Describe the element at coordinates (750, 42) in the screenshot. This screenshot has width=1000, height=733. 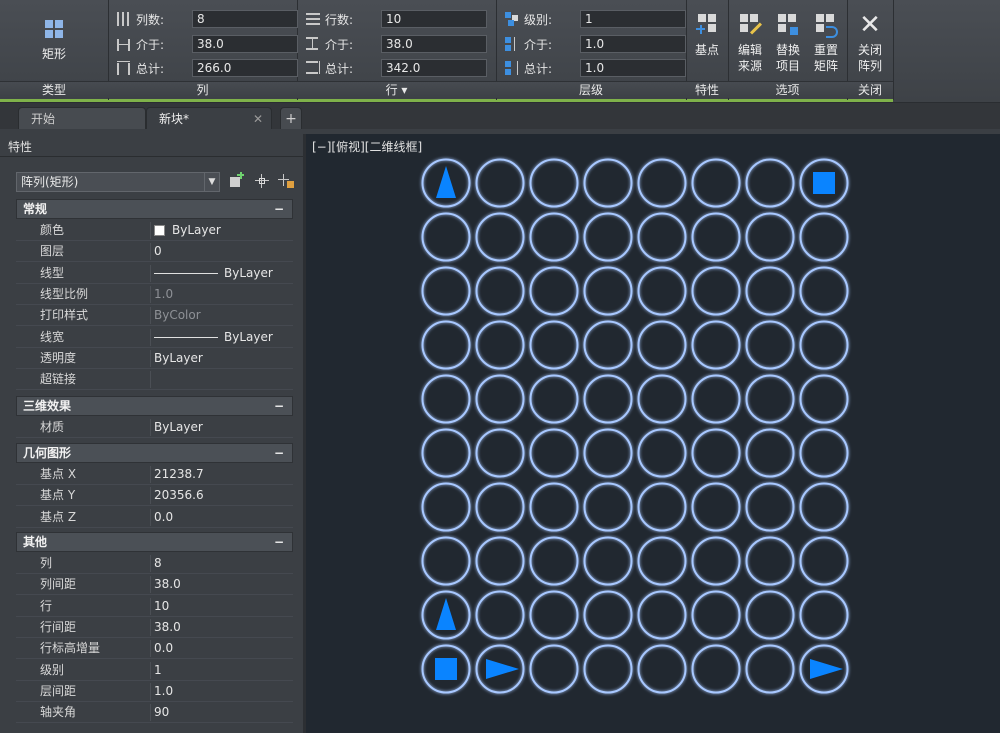
I see `edit-source-button: 编辑 来源` at that location.